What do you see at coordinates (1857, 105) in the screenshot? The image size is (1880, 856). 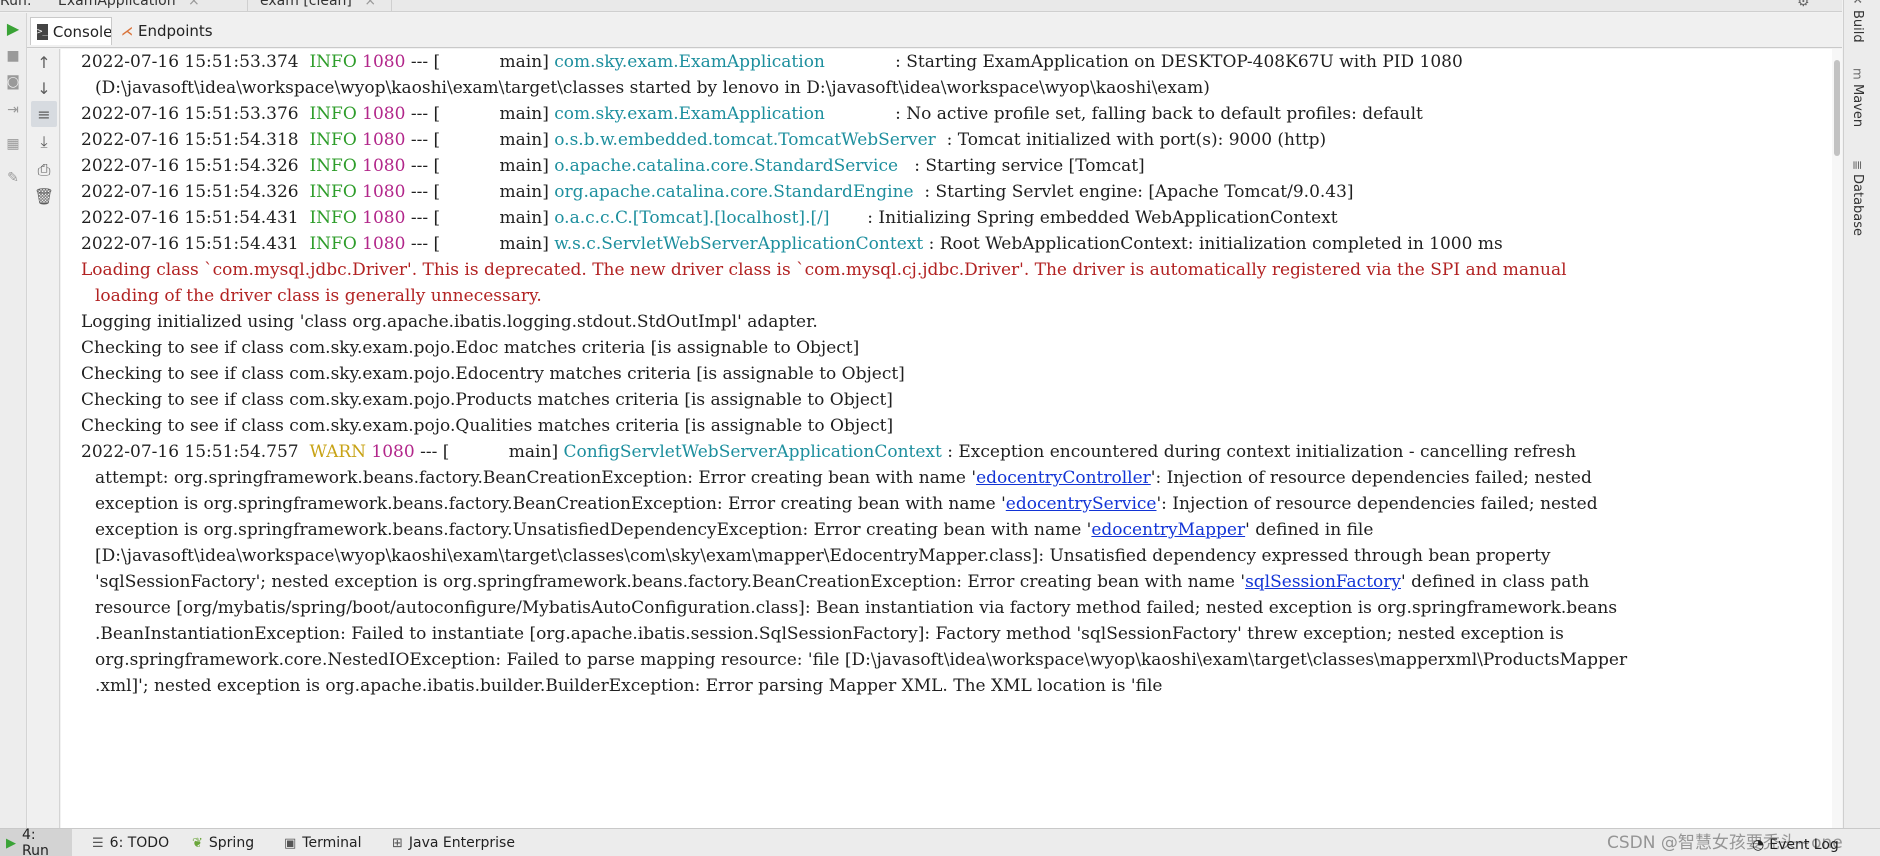 I see `sidebar-item-label: Maven` at bounding box center [1857, 105].